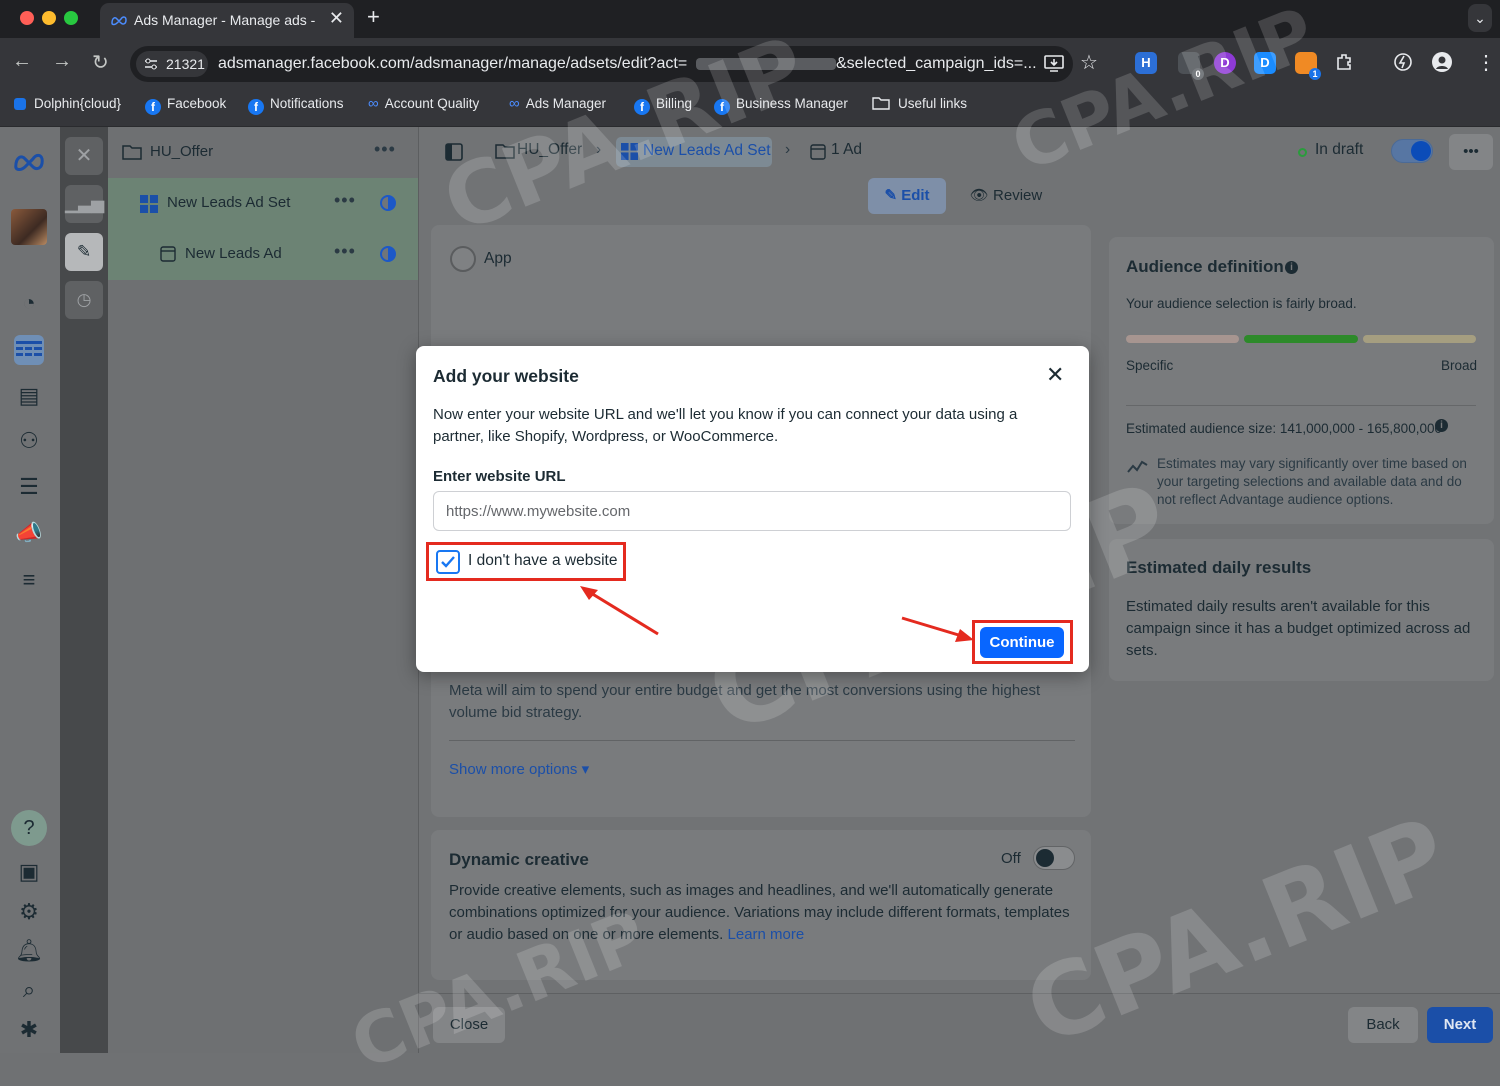 This screenshot has height=1086, width=1500. Describe the element at coordinates (557, 104) in the screenshot. I see `bookmark-ads-manager: ∞ Ads Manager` at that location.